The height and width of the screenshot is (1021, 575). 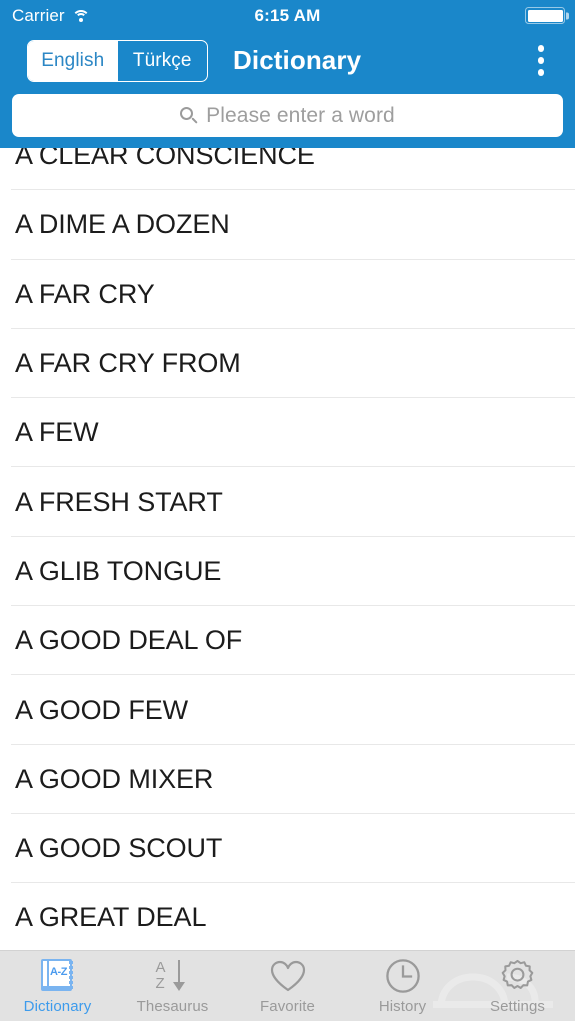 What do you see at coordinates (163, 61) in the screenshot?
I see `segment-turkce: Türkçe` at bounding box center [163, 61].